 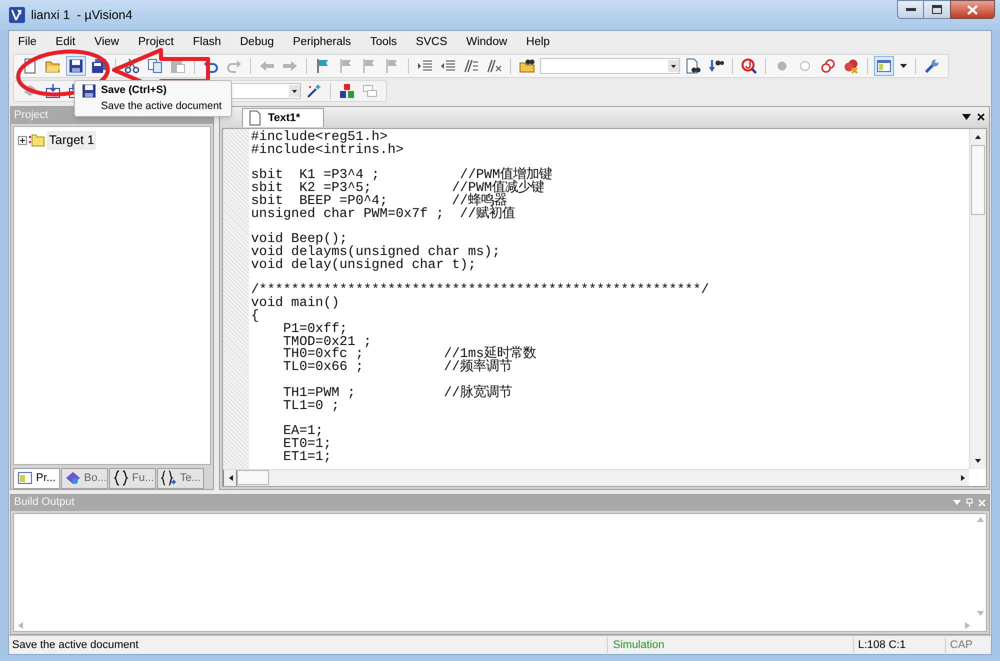 What do you see at coordinates (134, 90) in the screenshot?
I see `tooltip-title: Save (Ctrl+S)` at bounding box center [134, 90].